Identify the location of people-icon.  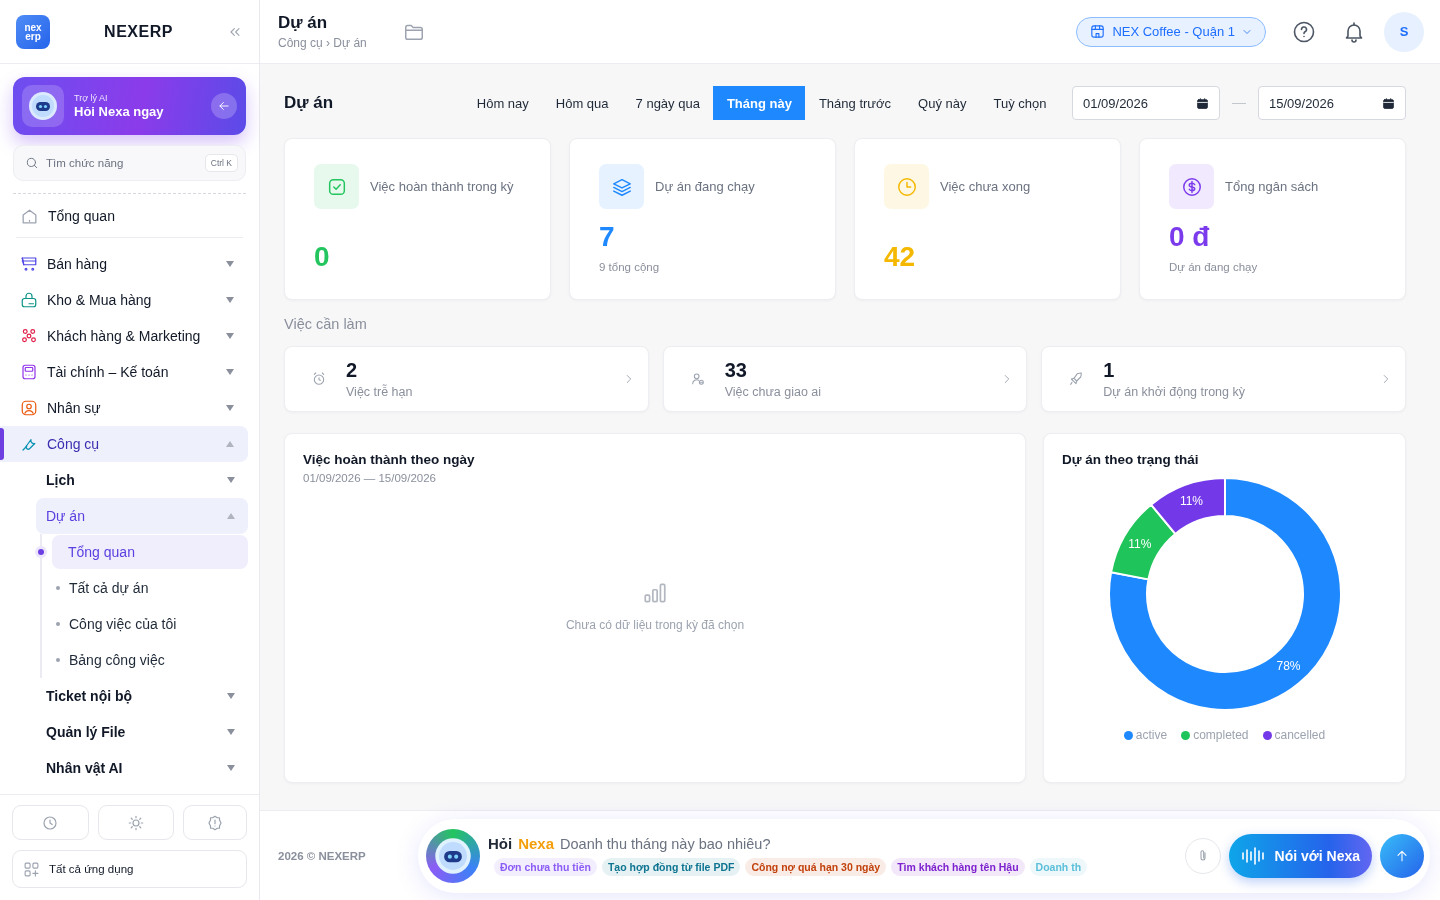
(29, 336).